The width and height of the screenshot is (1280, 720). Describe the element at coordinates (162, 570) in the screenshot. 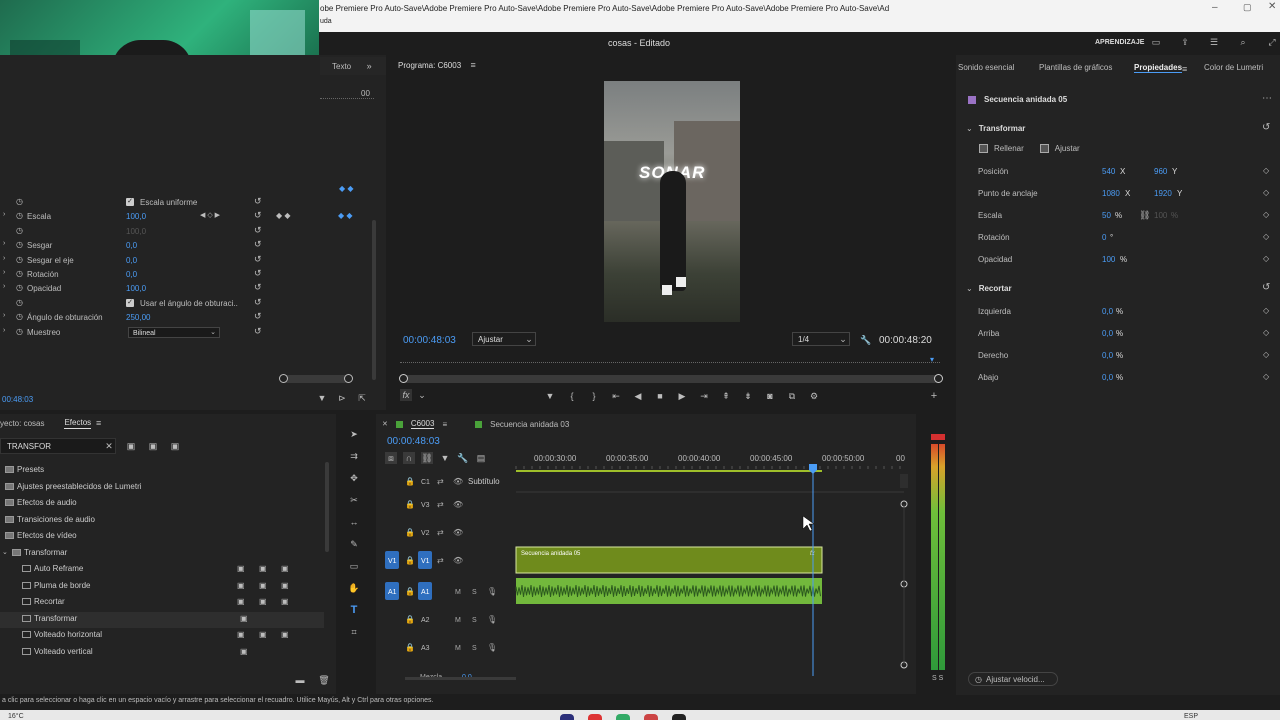

I see `effects-tree-item: Auto Reframe ▣ ▣ ▣` at that location.